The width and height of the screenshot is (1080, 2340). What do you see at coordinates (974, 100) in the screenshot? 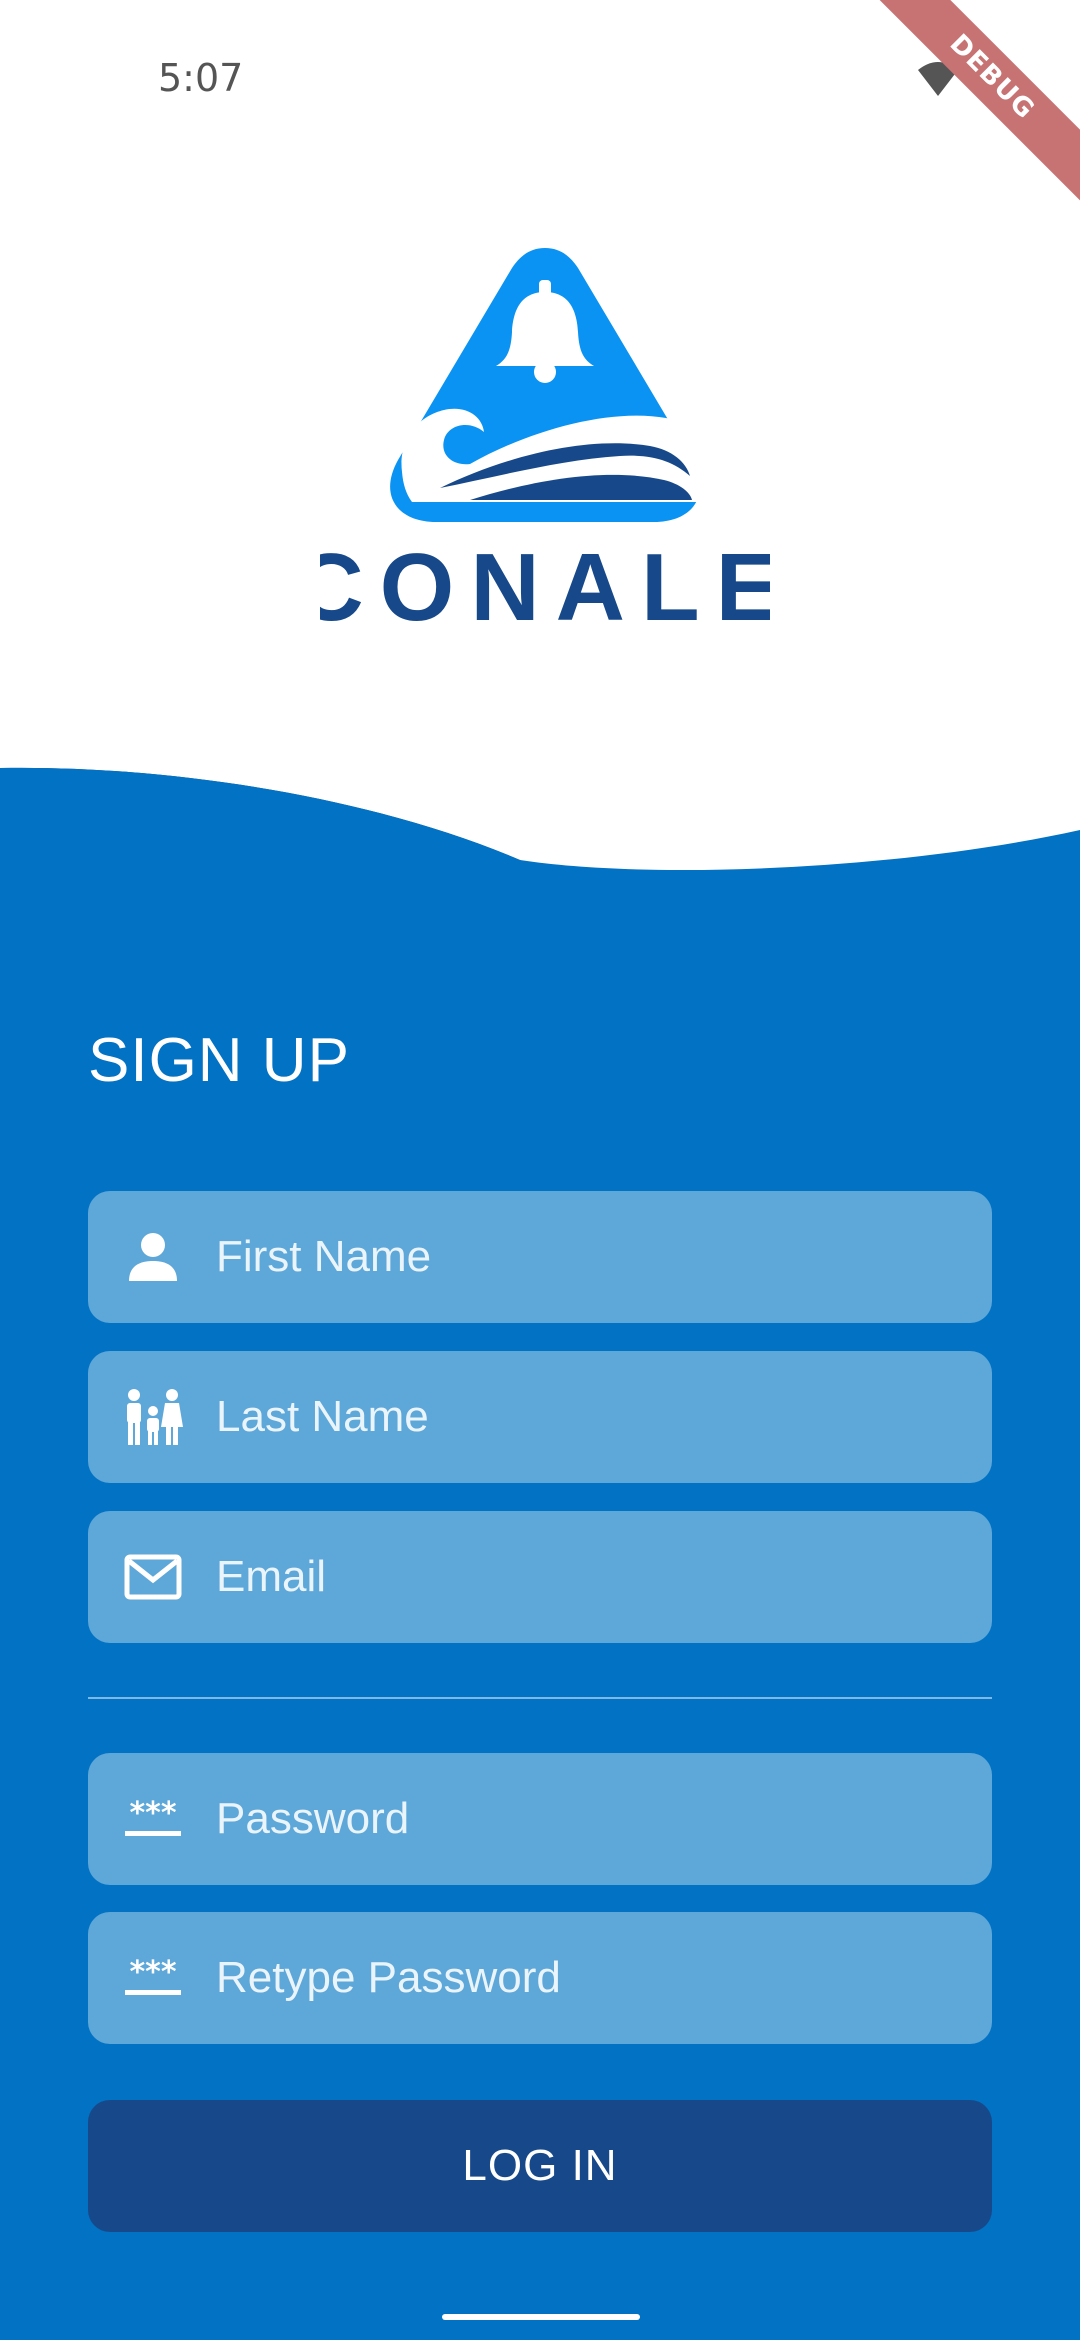
I see `debug-label: DEBUG` at bounding box center [974, 100].